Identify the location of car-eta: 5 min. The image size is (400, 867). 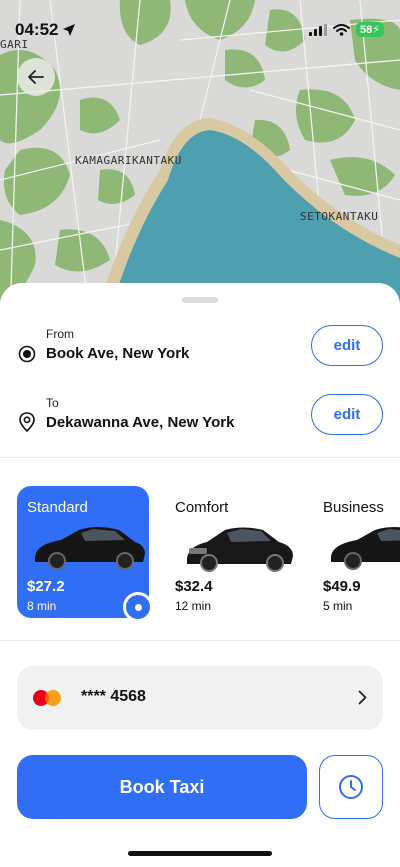
(338, 606).